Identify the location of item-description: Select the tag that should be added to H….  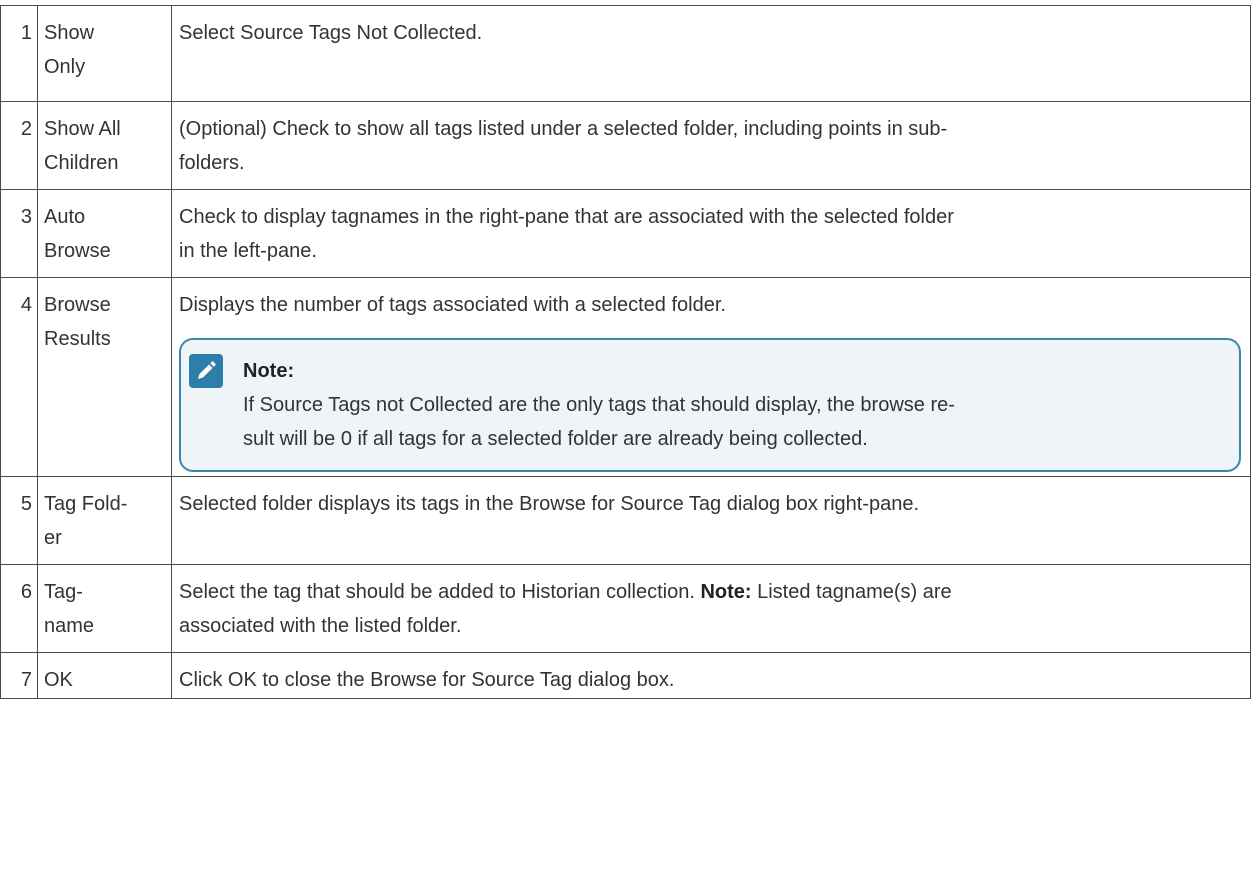
(711, 608).